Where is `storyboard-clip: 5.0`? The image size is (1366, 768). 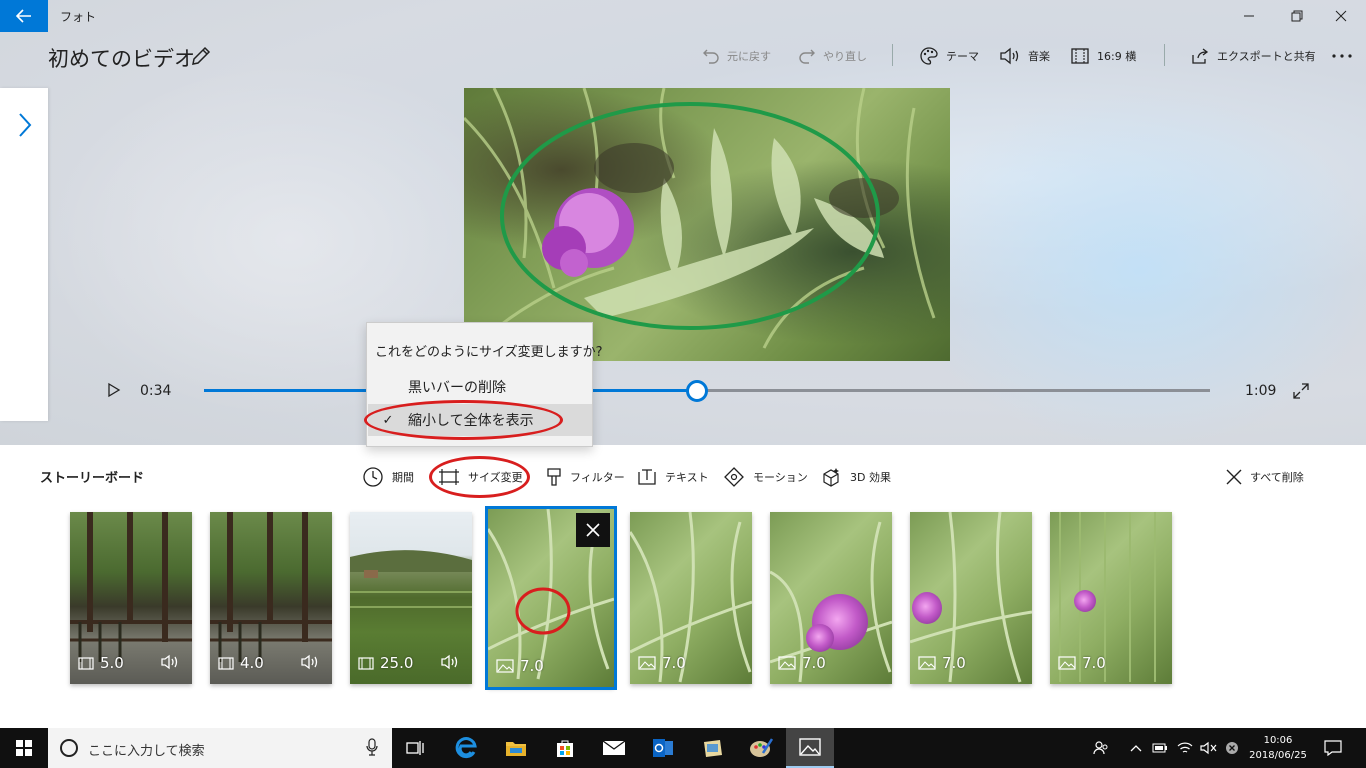
storyboard-clip: 5.0 is located at coordinates (131, 598).